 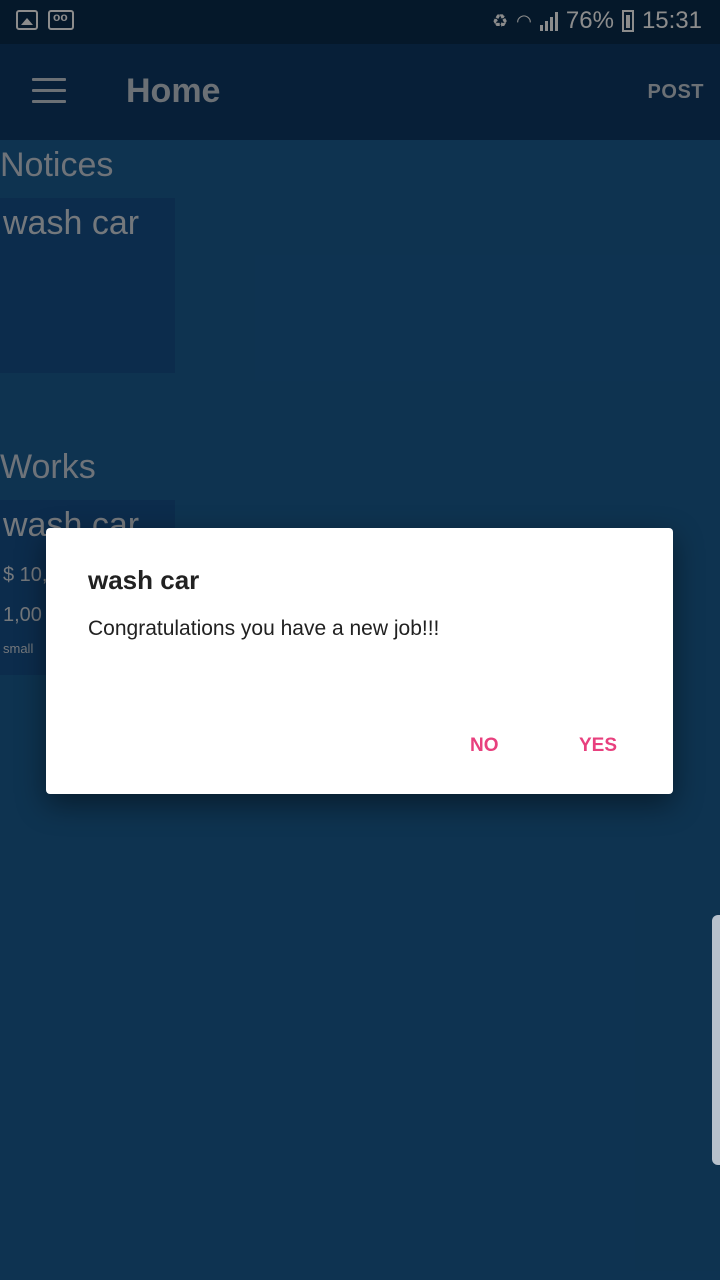 I want to click on no-button: NO, so click(x=484, y=746).